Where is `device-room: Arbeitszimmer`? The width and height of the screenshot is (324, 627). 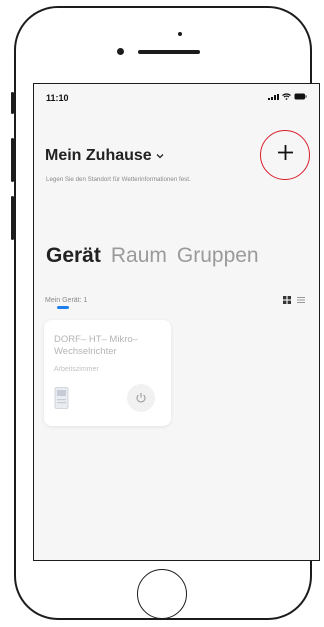
device-room: Arbeitszimmer is located at coordinates (76, 369).